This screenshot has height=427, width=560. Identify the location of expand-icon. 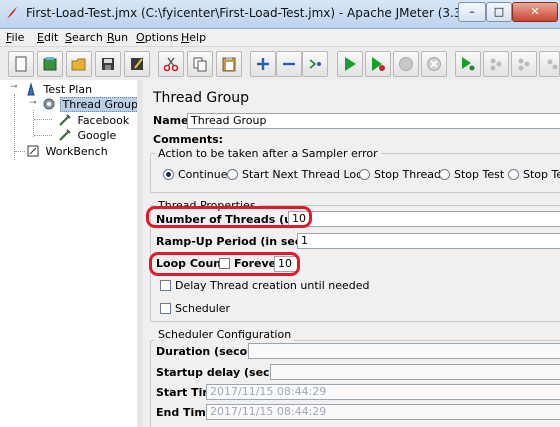
(263, 64).